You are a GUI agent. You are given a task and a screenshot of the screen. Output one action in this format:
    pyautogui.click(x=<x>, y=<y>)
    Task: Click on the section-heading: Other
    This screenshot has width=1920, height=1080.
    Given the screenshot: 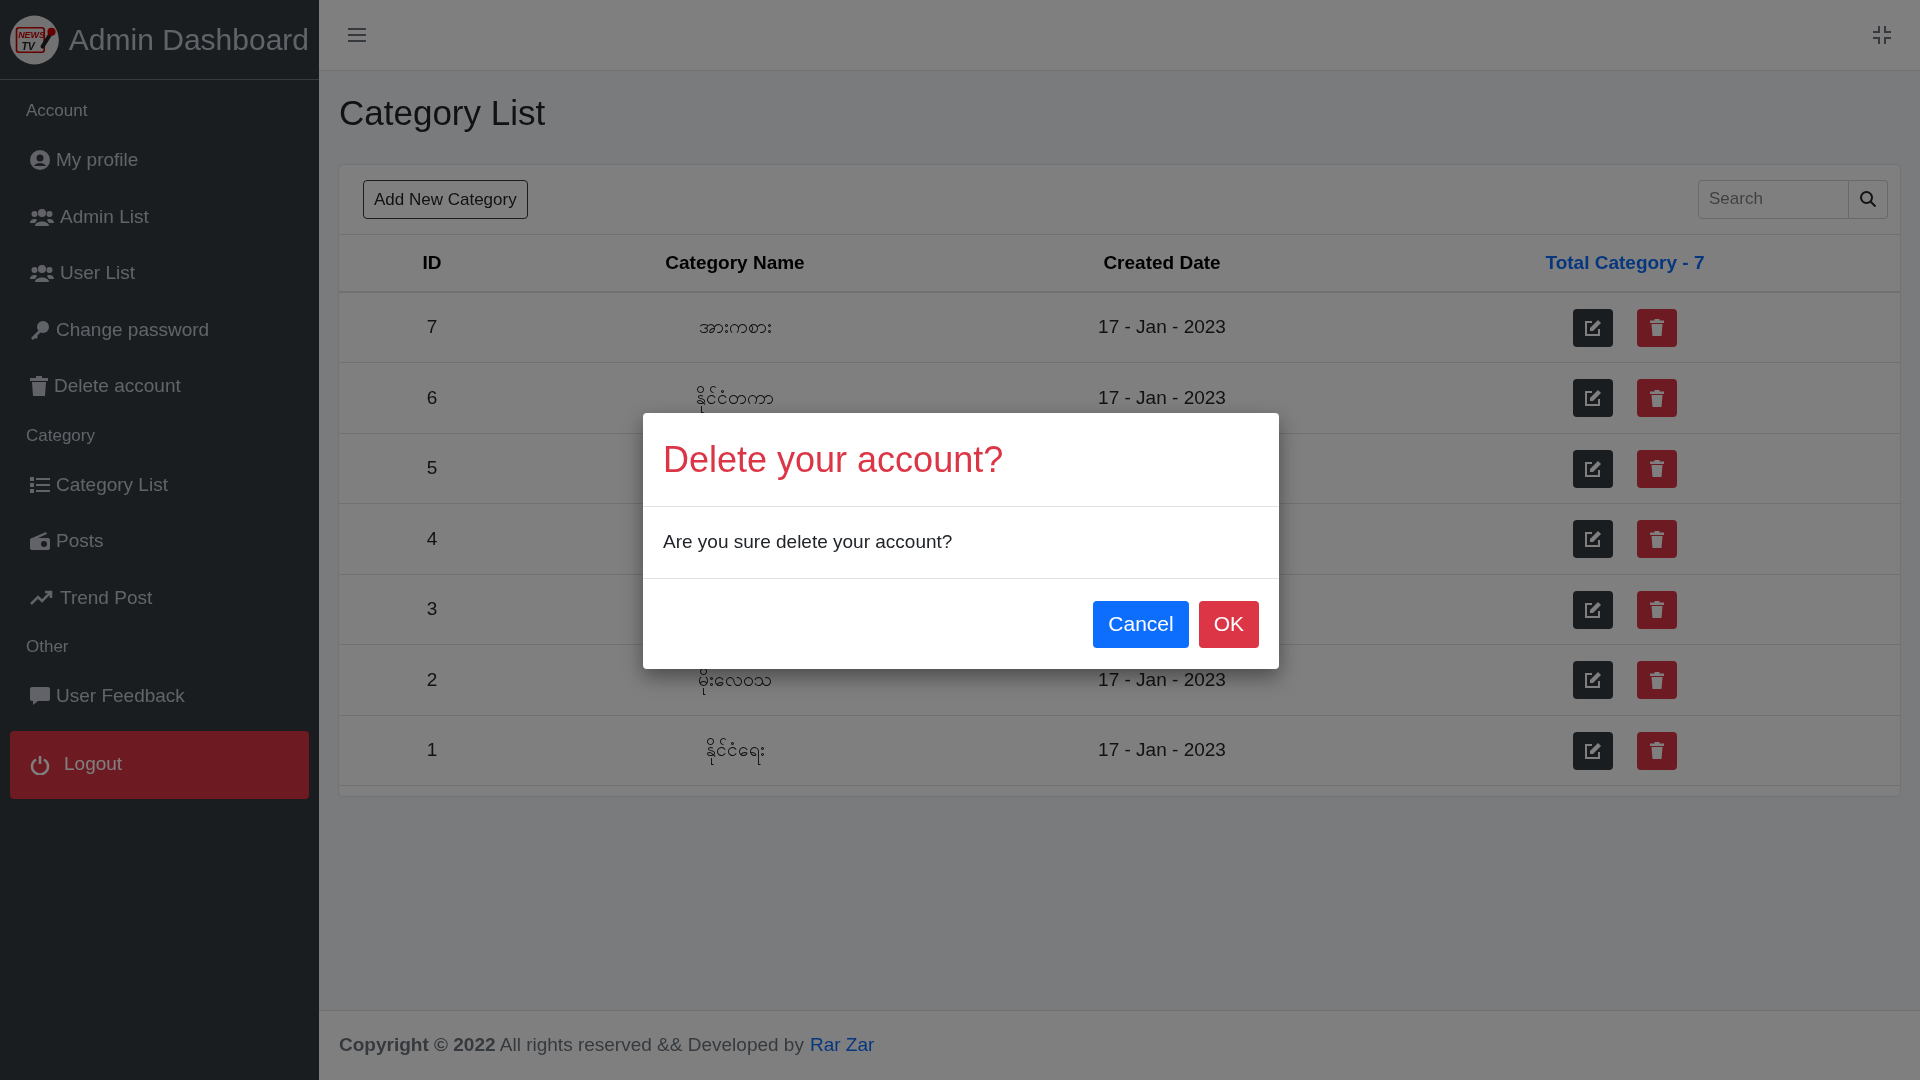 What is the action you would take?
    pyautogui.click(x=47, y=647)
    